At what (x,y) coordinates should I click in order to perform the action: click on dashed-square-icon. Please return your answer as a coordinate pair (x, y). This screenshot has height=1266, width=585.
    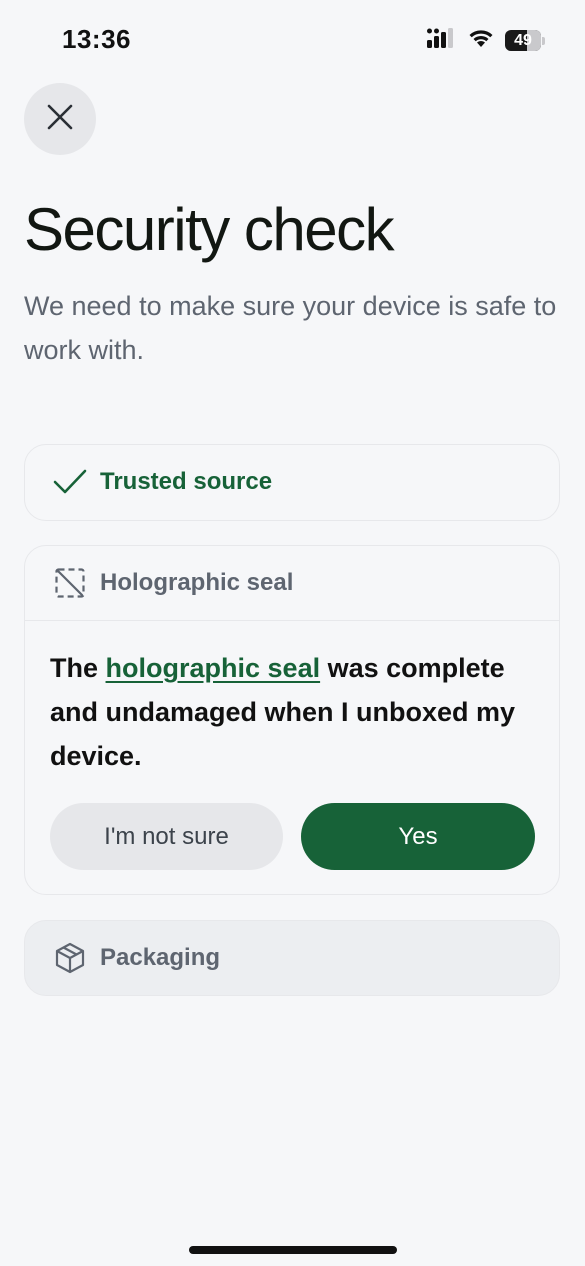
    Looking at the image, I should click on (70, 583).